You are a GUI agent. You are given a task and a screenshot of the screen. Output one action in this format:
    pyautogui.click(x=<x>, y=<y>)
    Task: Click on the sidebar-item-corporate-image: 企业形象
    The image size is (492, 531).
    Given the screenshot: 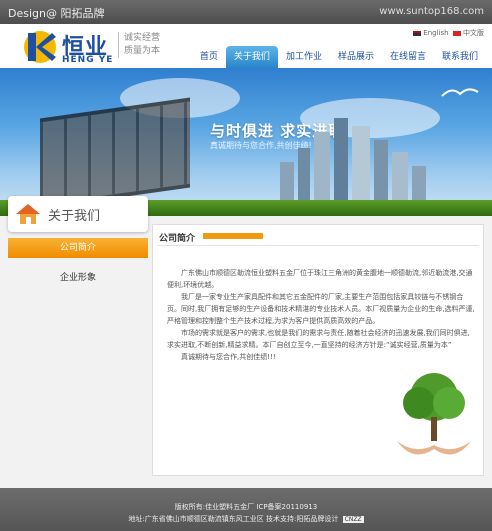 What is the action you would take?
    pyautogui.click(x=78, y=278)
    